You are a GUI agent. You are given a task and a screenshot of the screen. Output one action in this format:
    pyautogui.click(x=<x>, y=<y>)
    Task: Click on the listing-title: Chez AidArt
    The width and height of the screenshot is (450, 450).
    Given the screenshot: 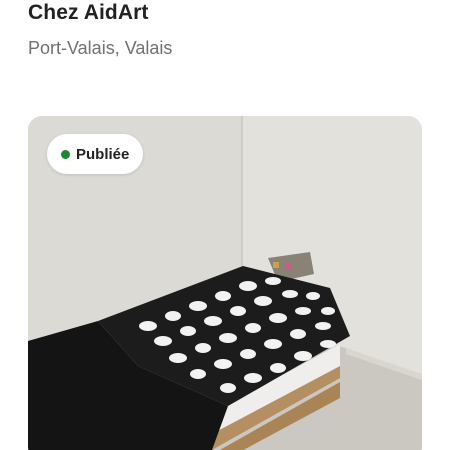 What is the action you would take?
    pyautogui.click(x=88, y=12)
    